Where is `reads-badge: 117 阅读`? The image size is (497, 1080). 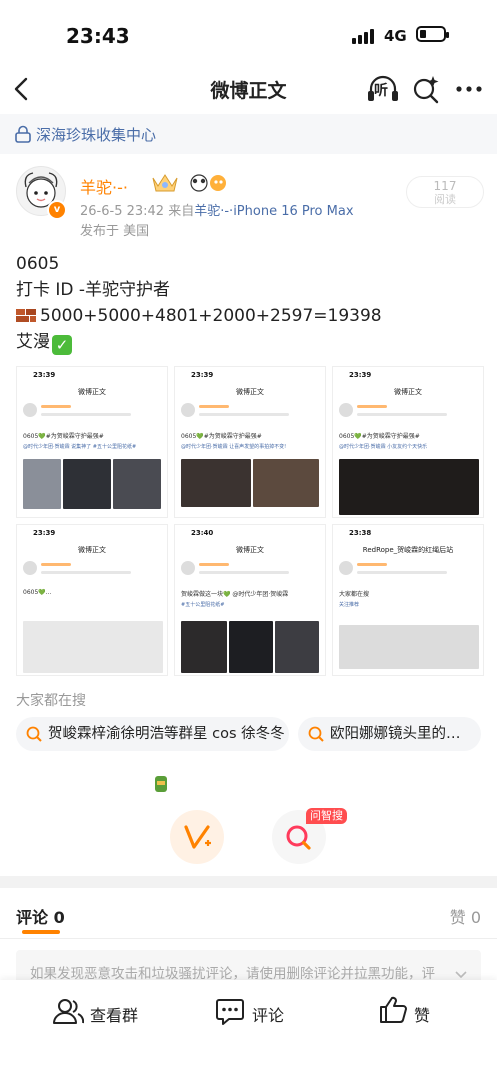 reads-badge: 117 阅读 is located at coordinates (445, 192).